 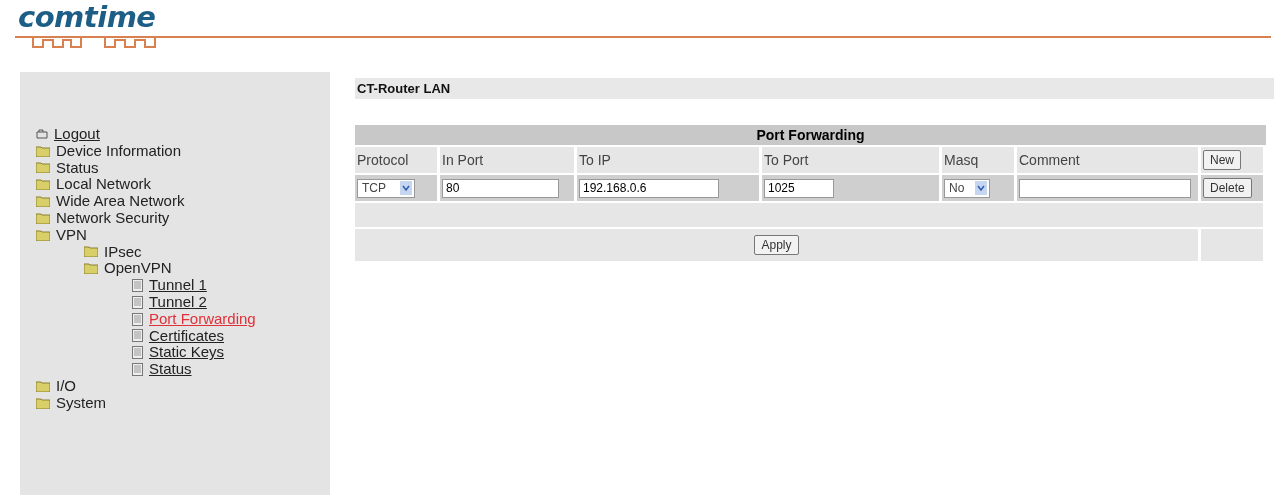 I want to click on logo: comtime, so click(x=87, y=17).